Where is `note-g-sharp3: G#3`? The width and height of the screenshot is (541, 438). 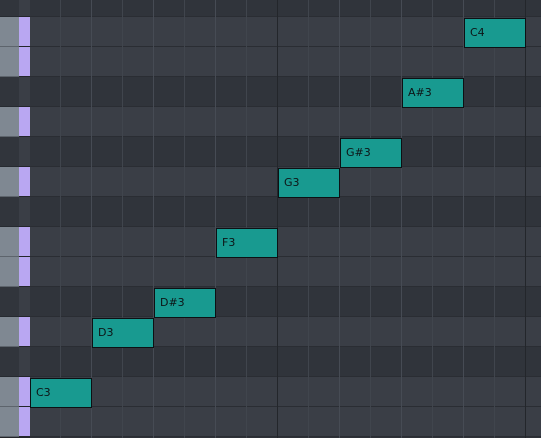 note-g-sharp3: G#3 is located at coordinates (371, 153).